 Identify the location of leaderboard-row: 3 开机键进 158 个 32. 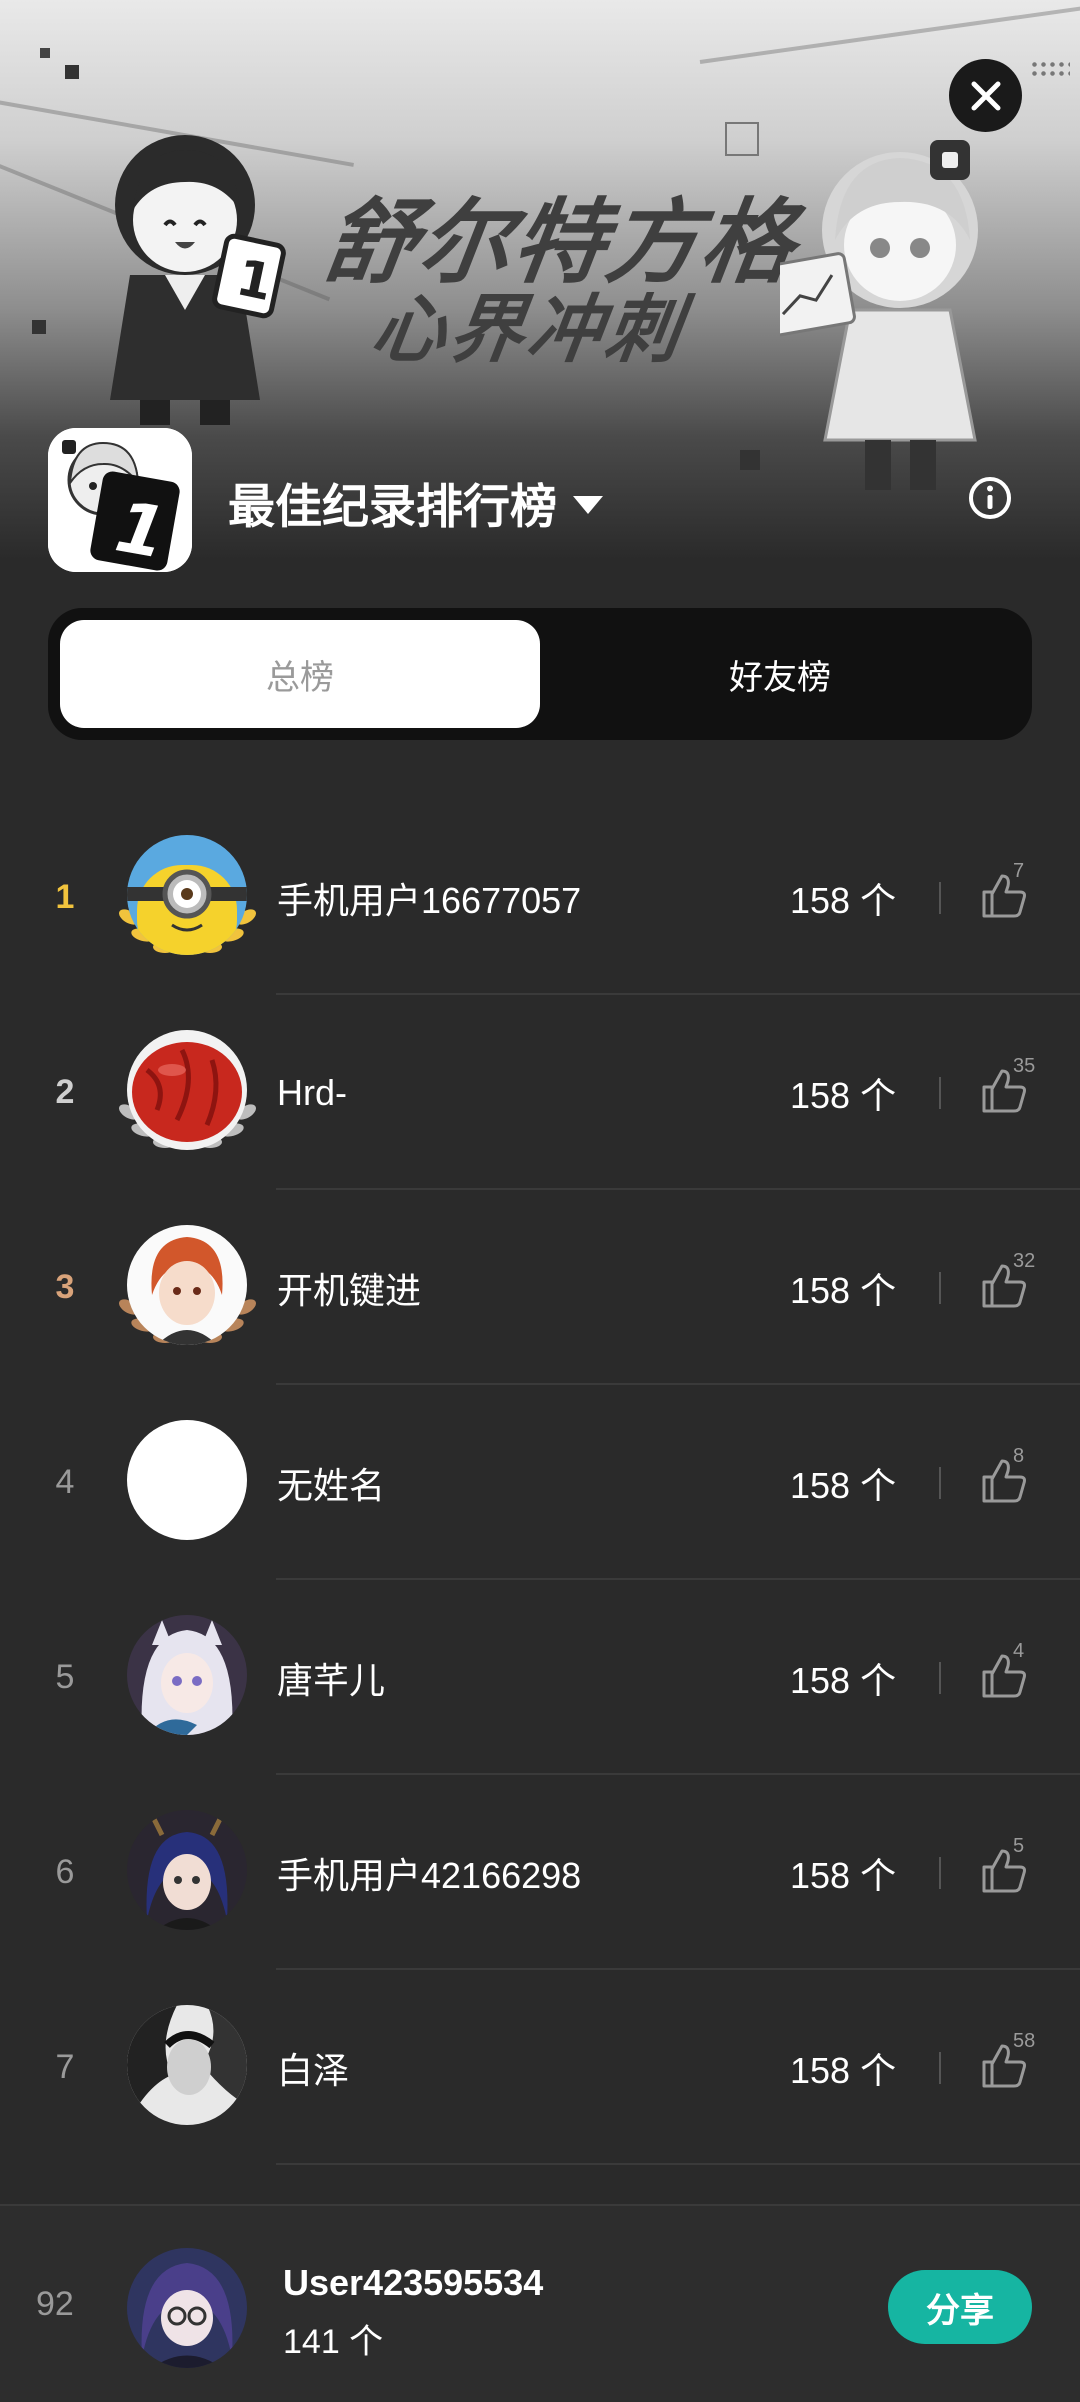
(540, 1287).